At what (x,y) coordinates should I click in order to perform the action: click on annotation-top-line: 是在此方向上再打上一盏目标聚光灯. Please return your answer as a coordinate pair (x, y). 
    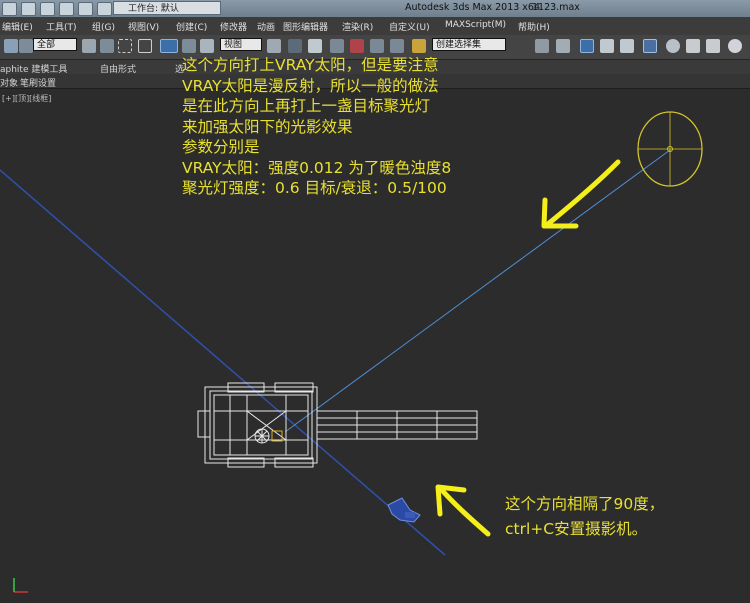
    Looking at the image, I should click on (306, 106).